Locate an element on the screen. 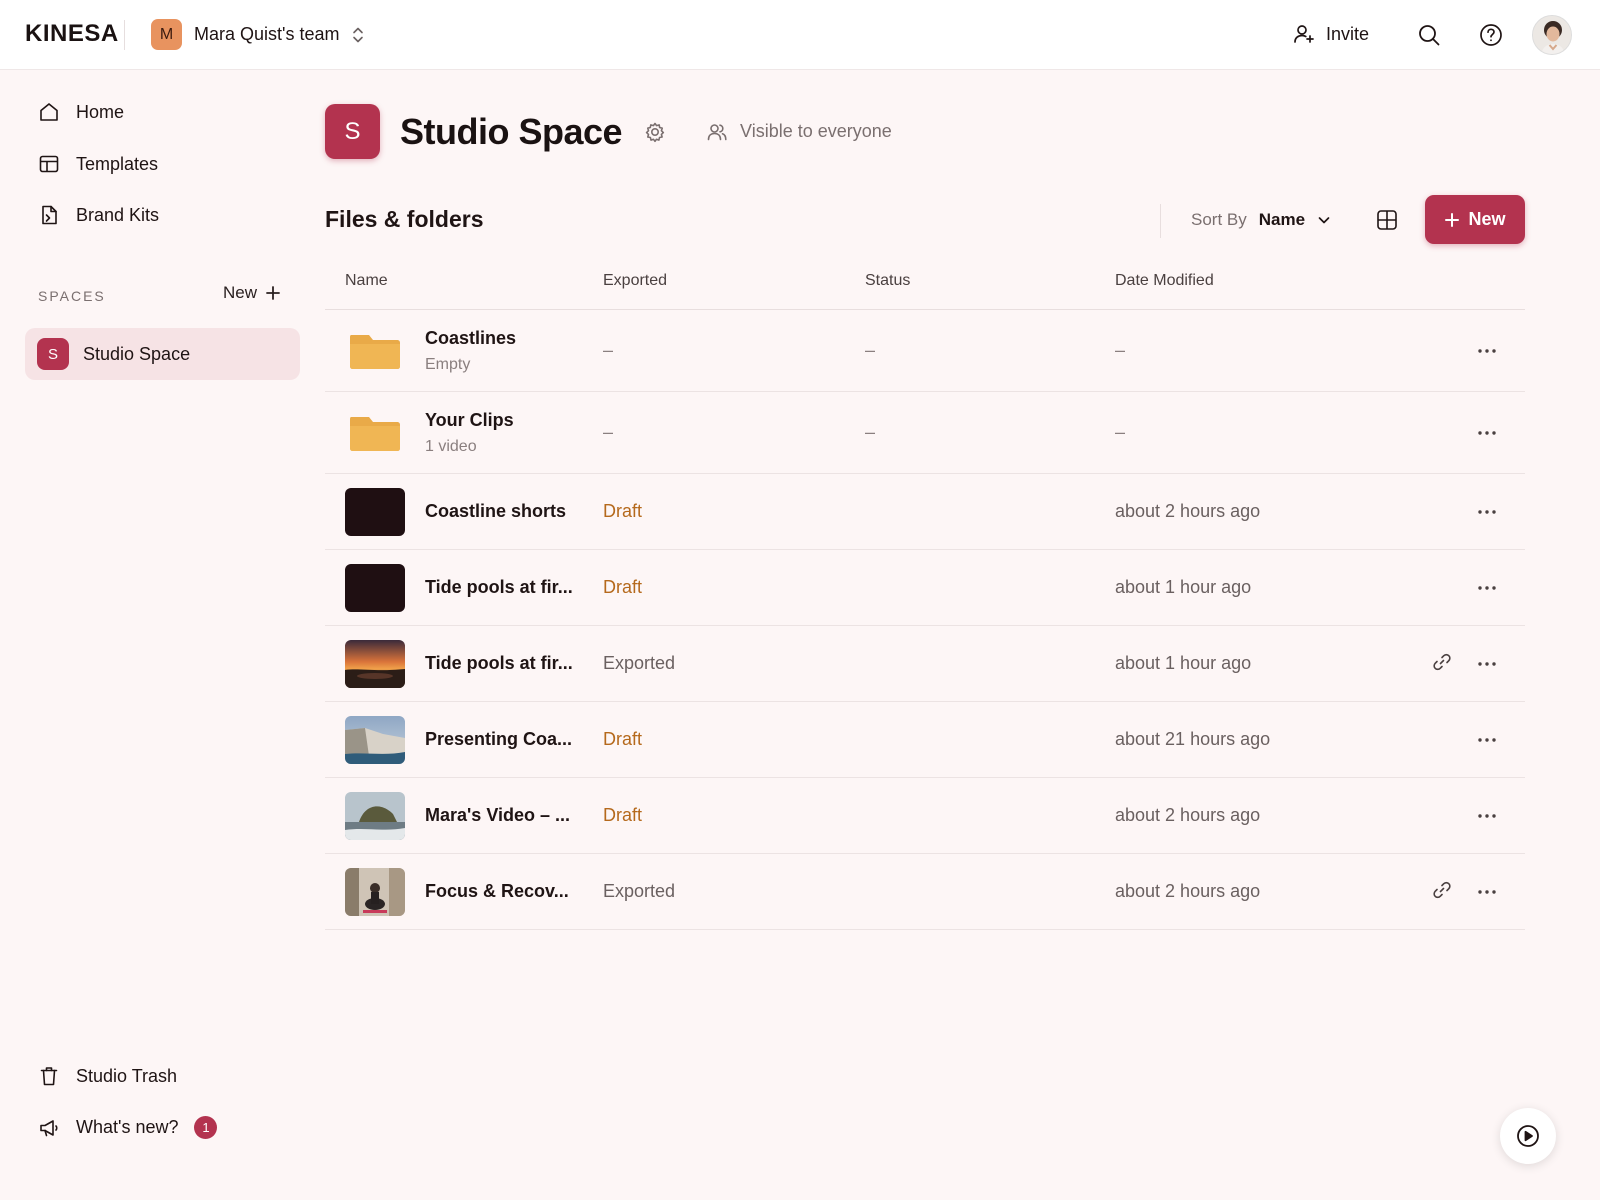 Image resolution: width=1600 pixels, height=1200 pixels. column-header-date-modified: Date Modified is located at coordinates (1164, 281).